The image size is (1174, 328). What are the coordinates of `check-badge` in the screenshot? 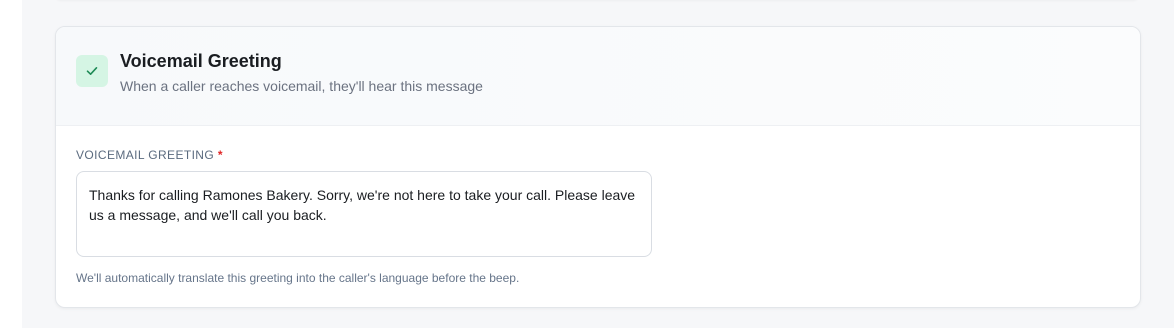 It's located at (92, 71).